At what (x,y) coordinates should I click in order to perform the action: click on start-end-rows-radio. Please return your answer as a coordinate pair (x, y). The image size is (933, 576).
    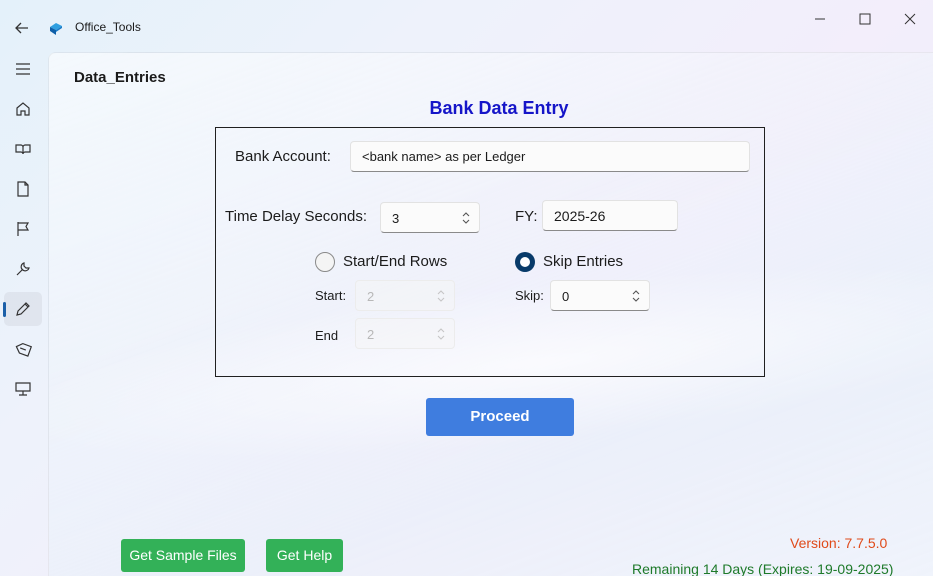
    Looking at the image, I should click on (325, 262).